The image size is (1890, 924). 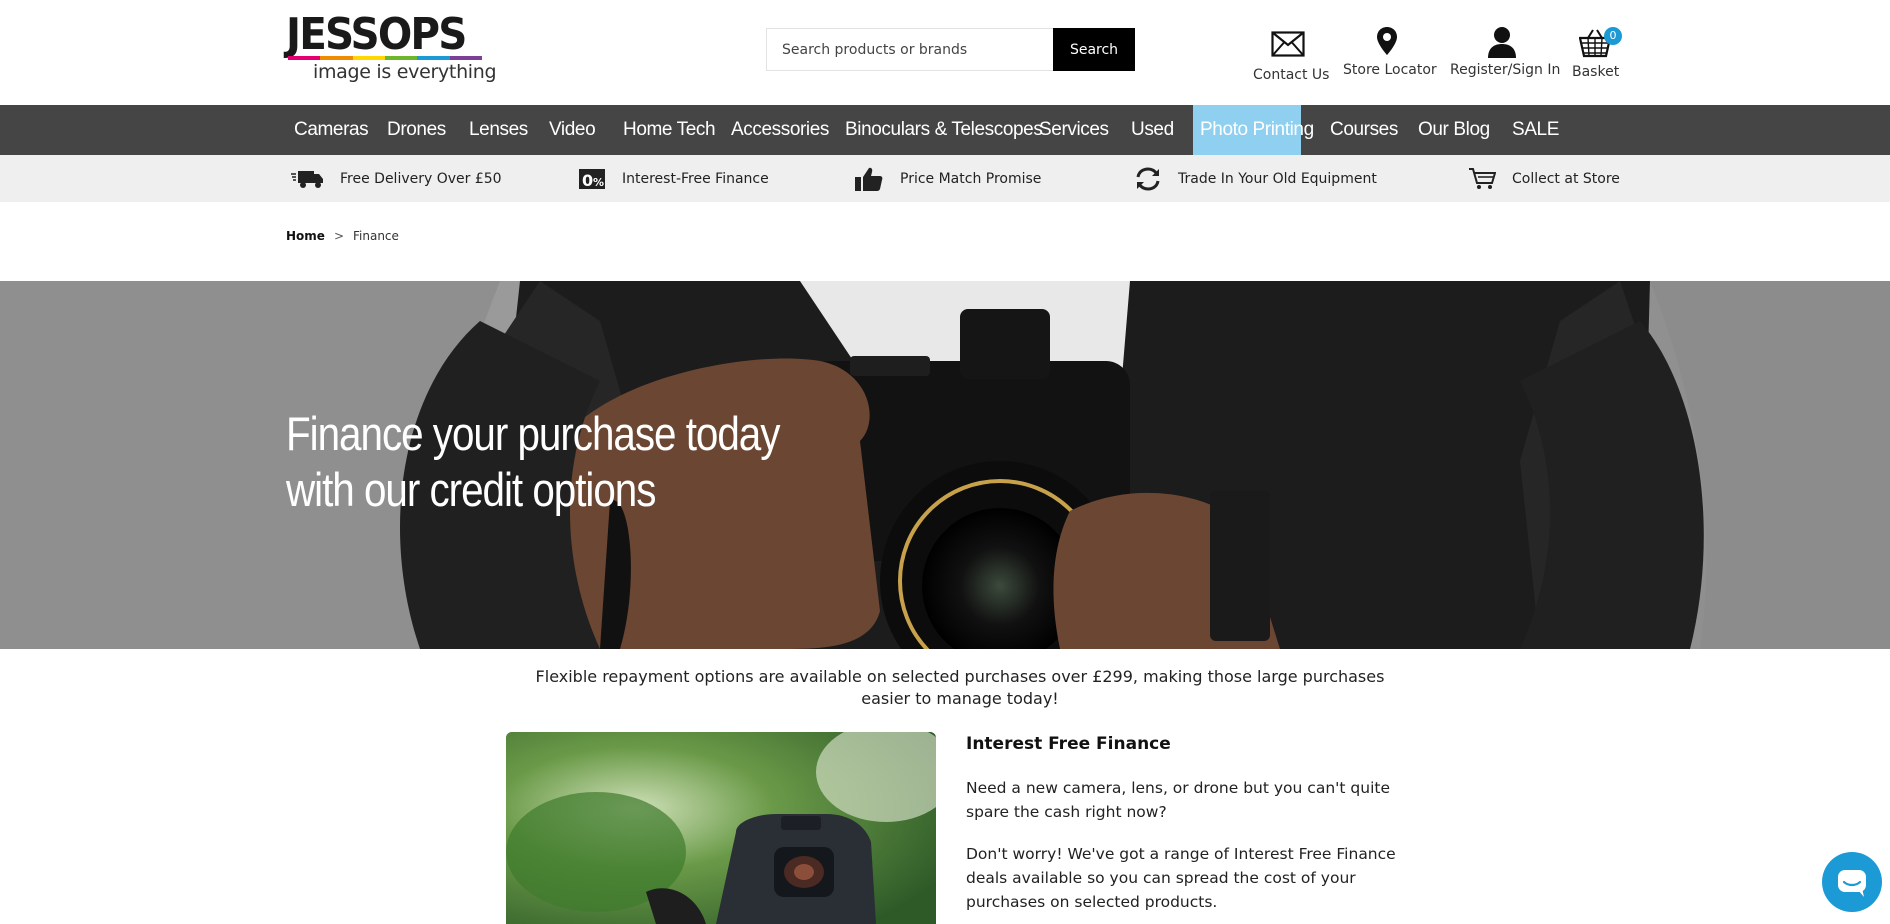 What do you see at coordinates (1152, 130) in the screenshot?
I see `nav-item-used: Used` at bounding box center [1152, 130].